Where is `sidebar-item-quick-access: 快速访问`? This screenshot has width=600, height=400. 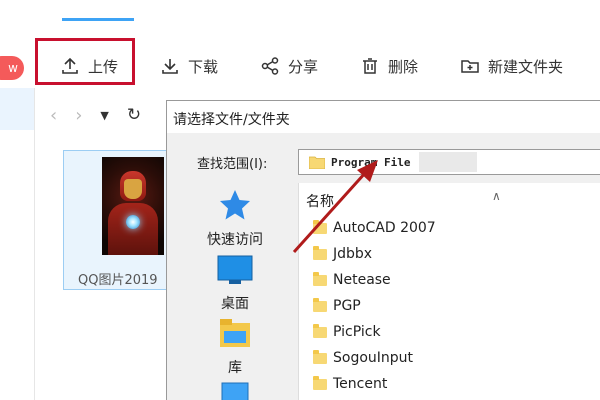 sidebar-item-quick-access: 快速访问 is located at coordinates (235, 219).